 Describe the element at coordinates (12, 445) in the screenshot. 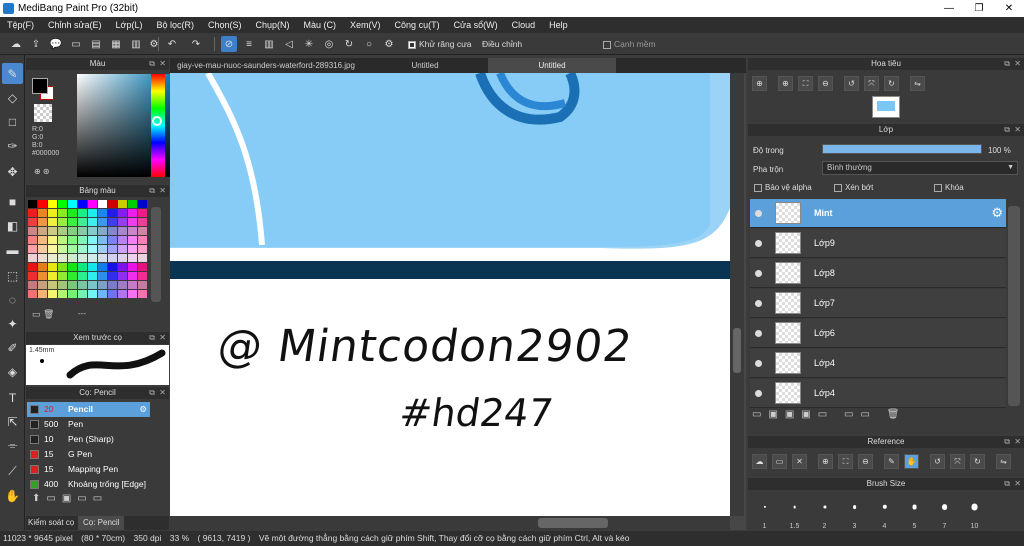

I see `eyedropper-tool-icon: ⌯` at that location.